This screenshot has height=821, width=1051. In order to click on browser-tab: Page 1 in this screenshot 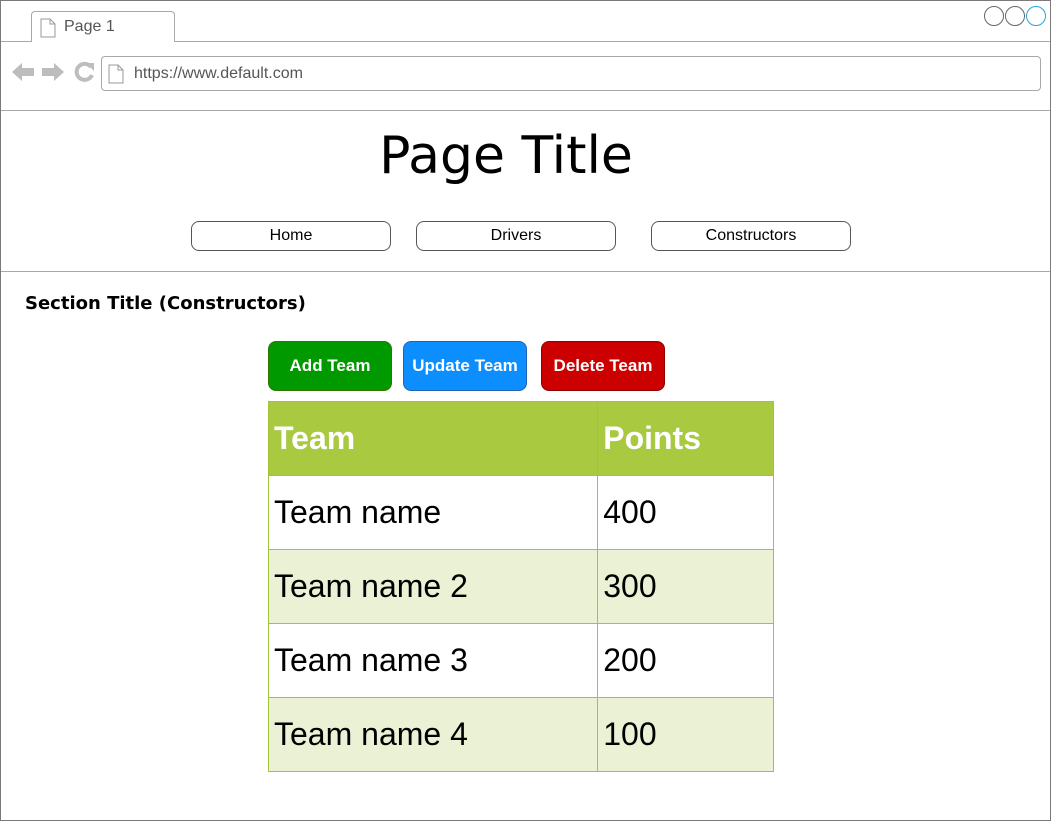, I will do `click(103, 26)`.